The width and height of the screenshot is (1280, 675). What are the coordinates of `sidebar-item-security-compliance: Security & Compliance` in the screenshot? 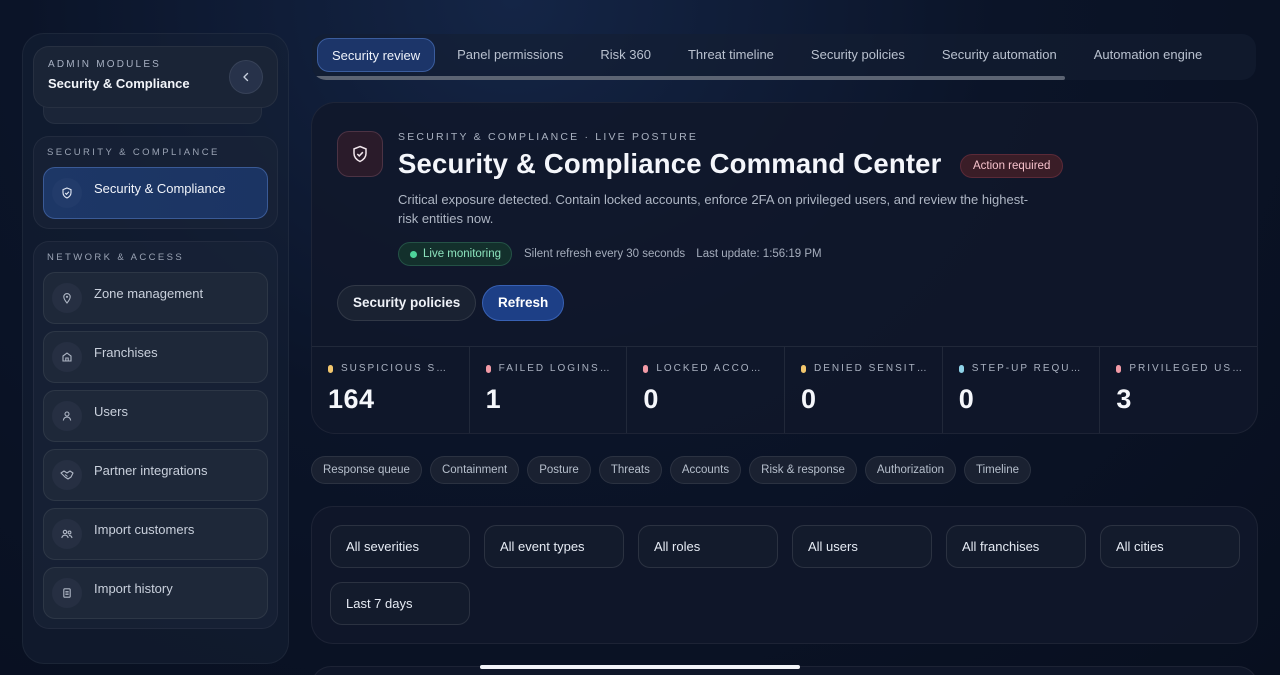 It's located at (155, 193).